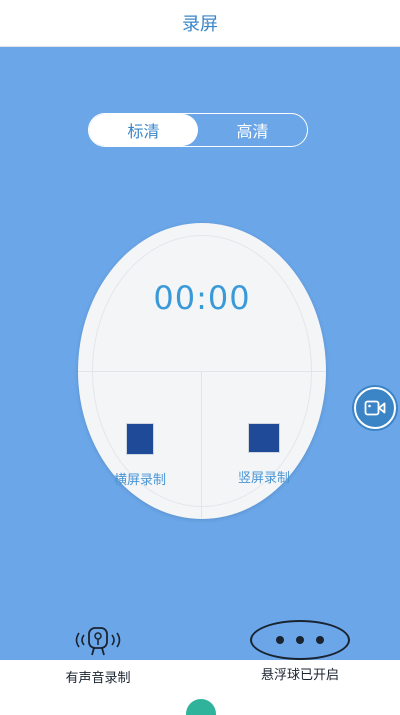  I want to click on panel-divider-horizontal, so click(202, 371).